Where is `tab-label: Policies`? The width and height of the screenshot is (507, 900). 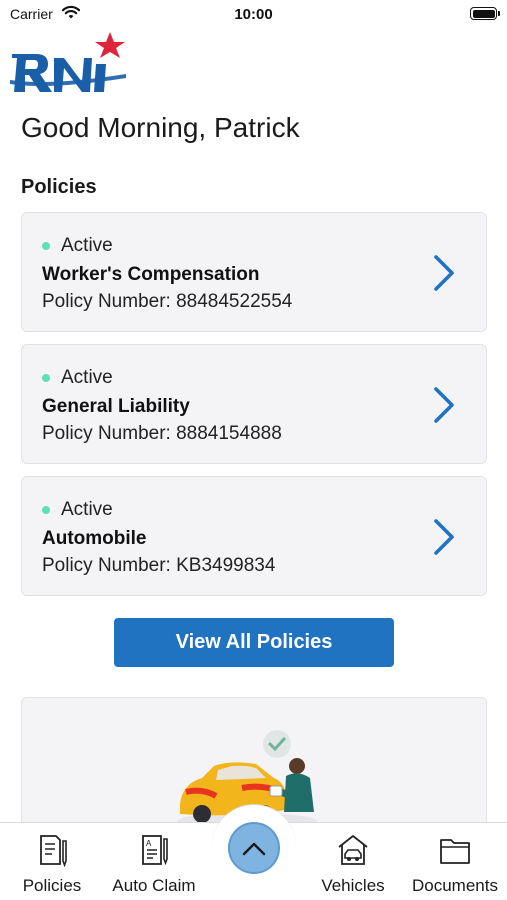
tab-label: Policies is located at coordinates (52, 885).